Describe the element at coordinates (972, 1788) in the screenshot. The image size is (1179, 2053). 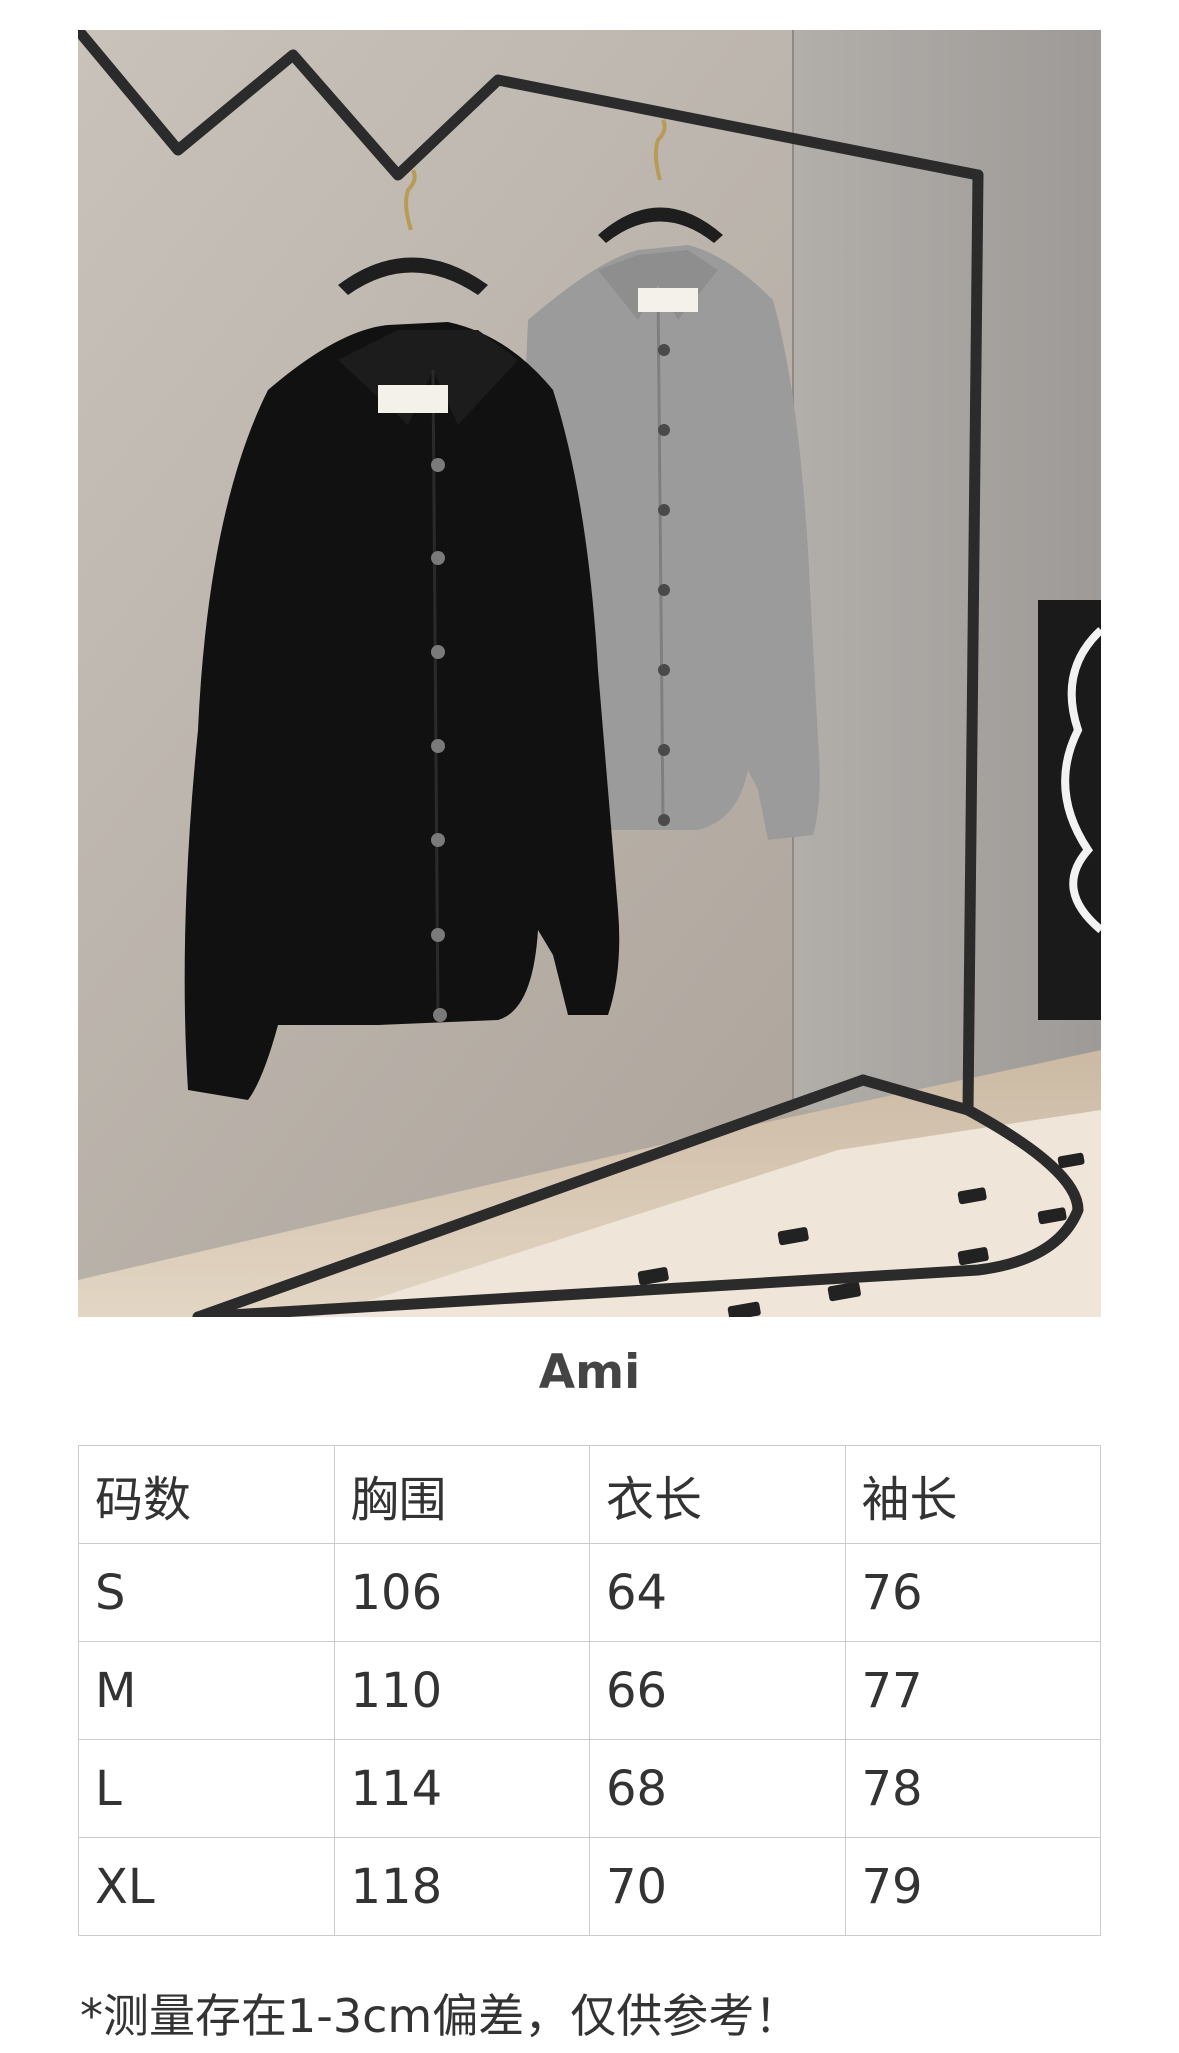
I see `cell-sleeve: 78` at that location.